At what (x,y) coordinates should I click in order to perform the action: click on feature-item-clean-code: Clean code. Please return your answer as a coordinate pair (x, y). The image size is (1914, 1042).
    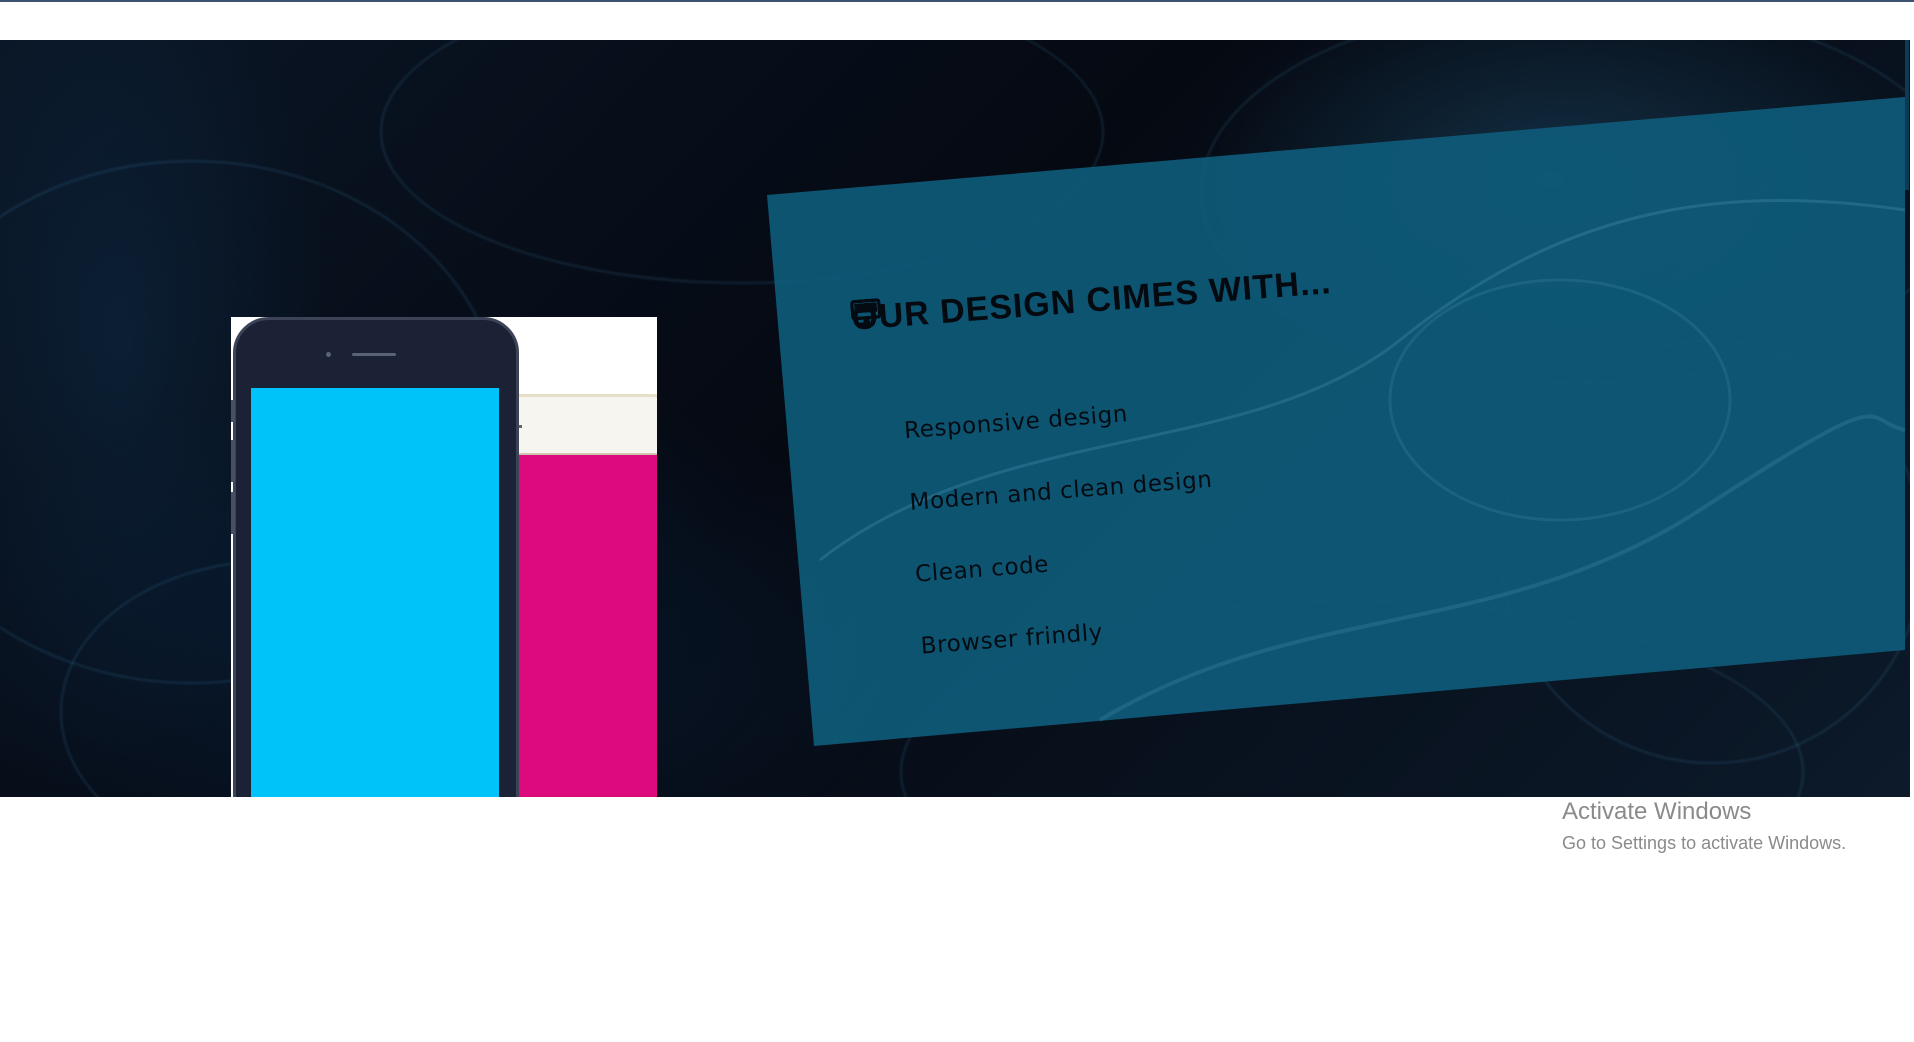
    Looking at the image, I should click on (1210, 447).